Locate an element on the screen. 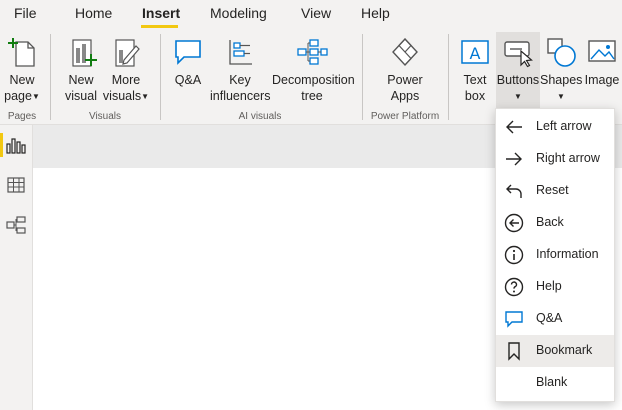 Image resolution: width=622 pixels, height=410 pixels. tab-file: File is located at coordinates (25, 13).